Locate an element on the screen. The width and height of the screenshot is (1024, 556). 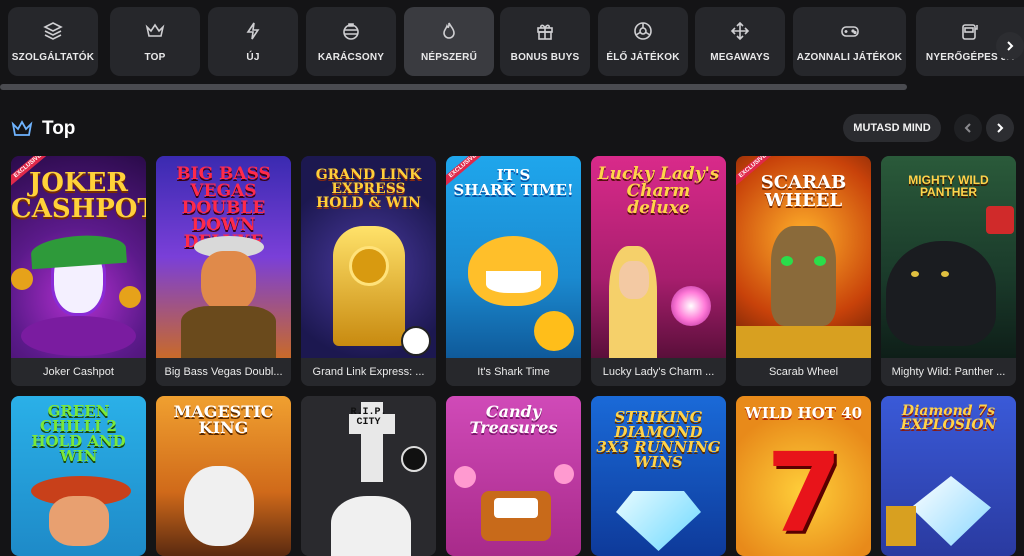
game-card-candy-treasures: Candy Treasures is located at coordinates (513, 476).